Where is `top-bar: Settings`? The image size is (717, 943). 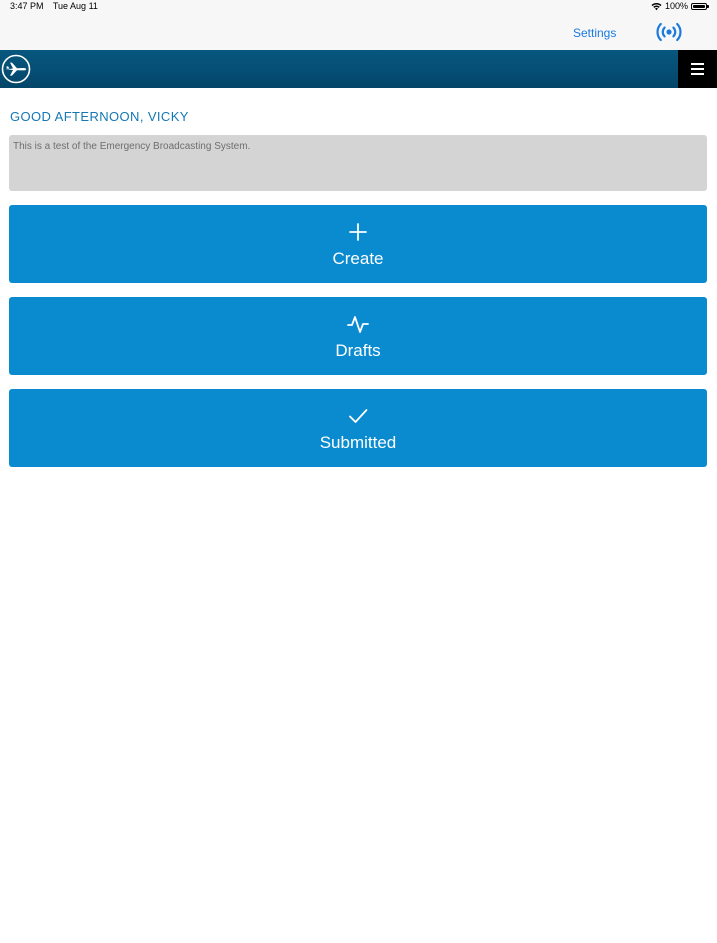
top-bar: Settings is located at coordinates (358, 32).